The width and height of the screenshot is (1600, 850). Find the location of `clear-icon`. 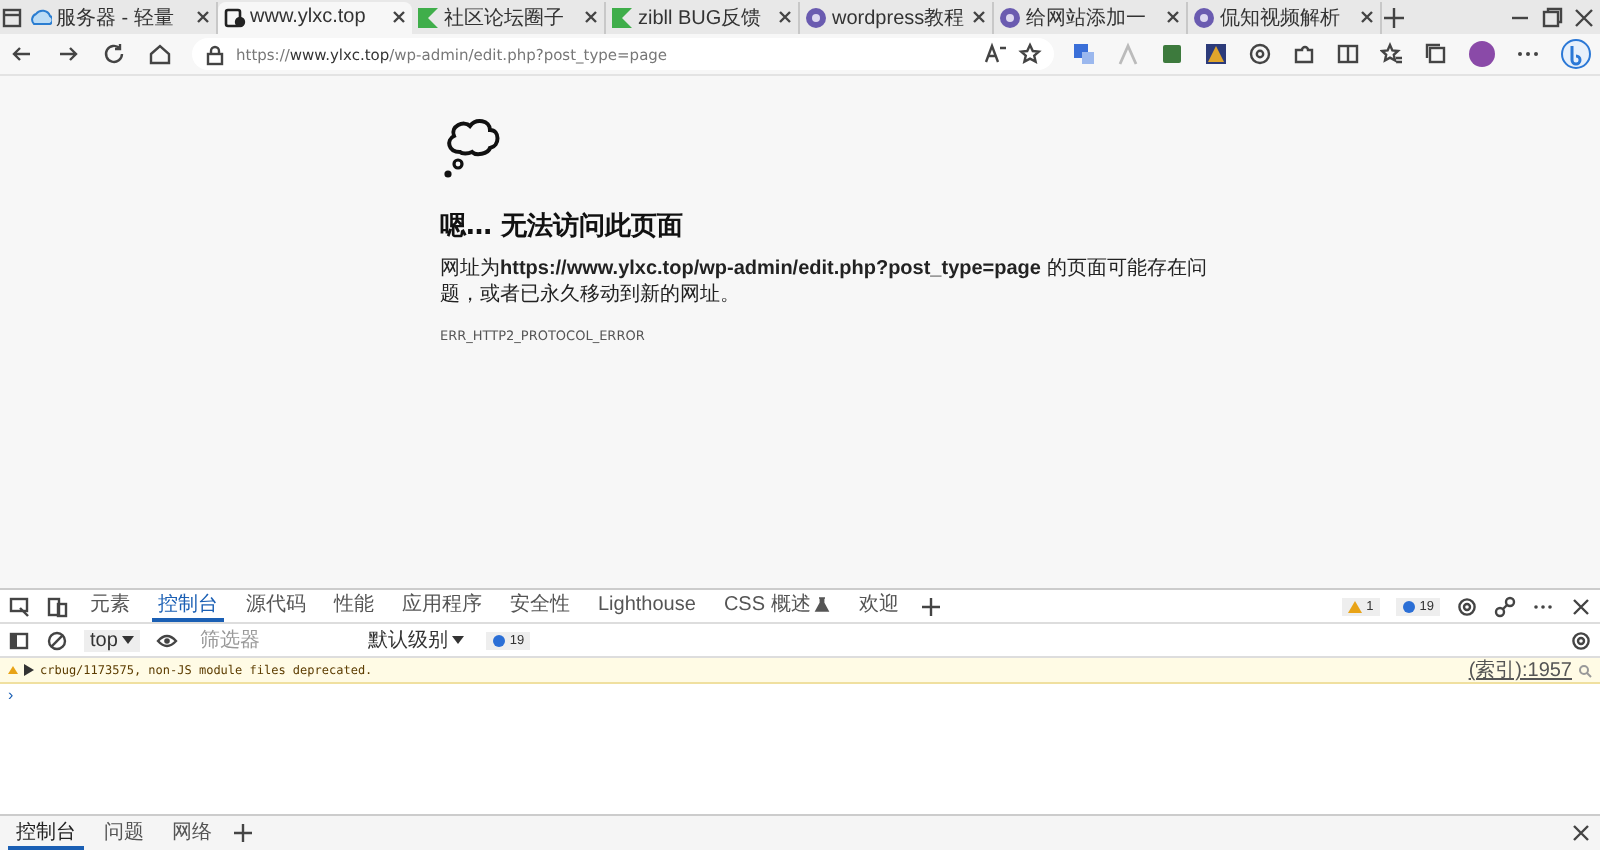

clear-icon is located at coordinates (57, 640).